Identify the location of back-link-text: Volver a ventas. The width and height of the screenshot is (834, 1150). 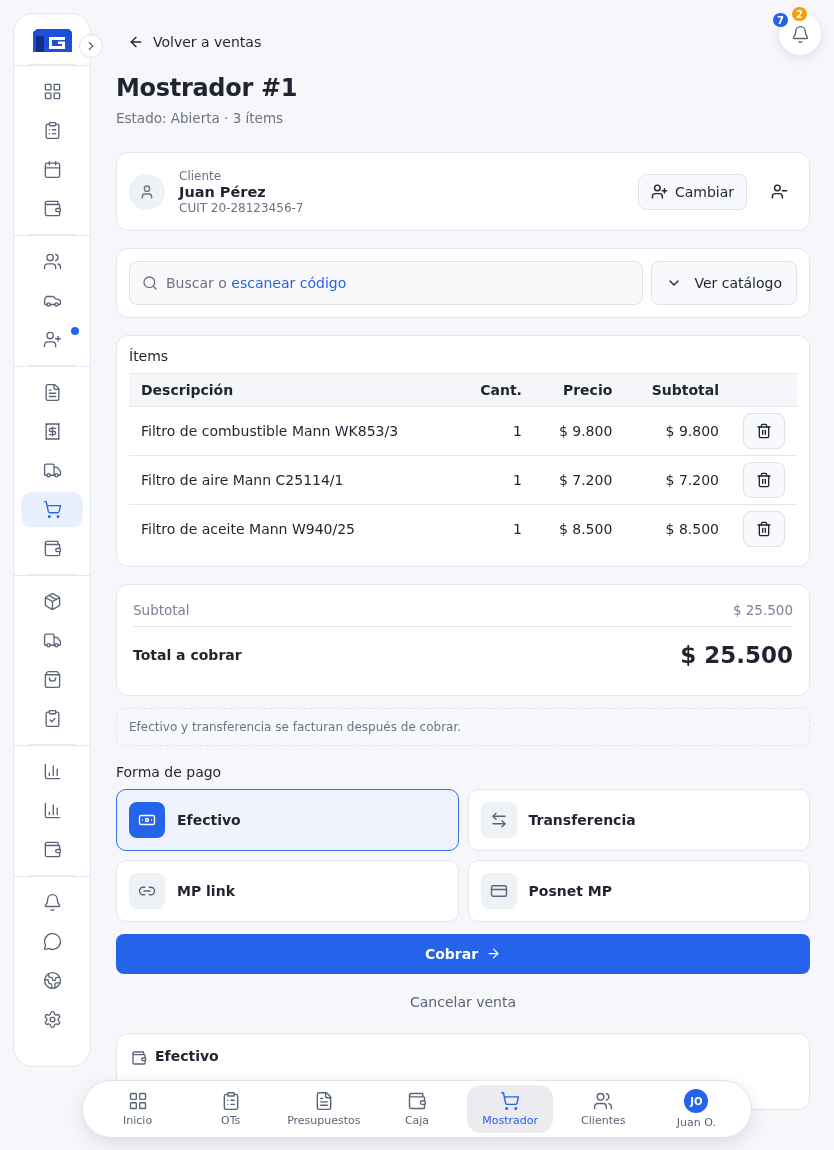
(207, 42).